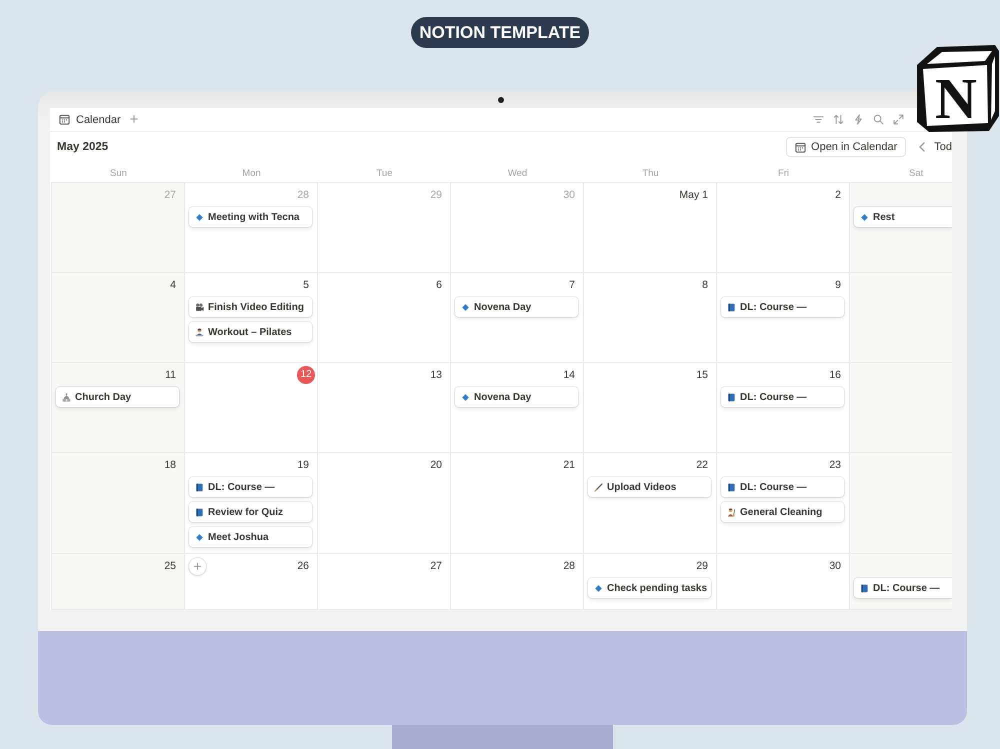 Image resolution: width=1000 pixels, height=749 pixels. Describe the element at coordinates (838, 285) in the screenshot. I see `date-number: 9` at that location.